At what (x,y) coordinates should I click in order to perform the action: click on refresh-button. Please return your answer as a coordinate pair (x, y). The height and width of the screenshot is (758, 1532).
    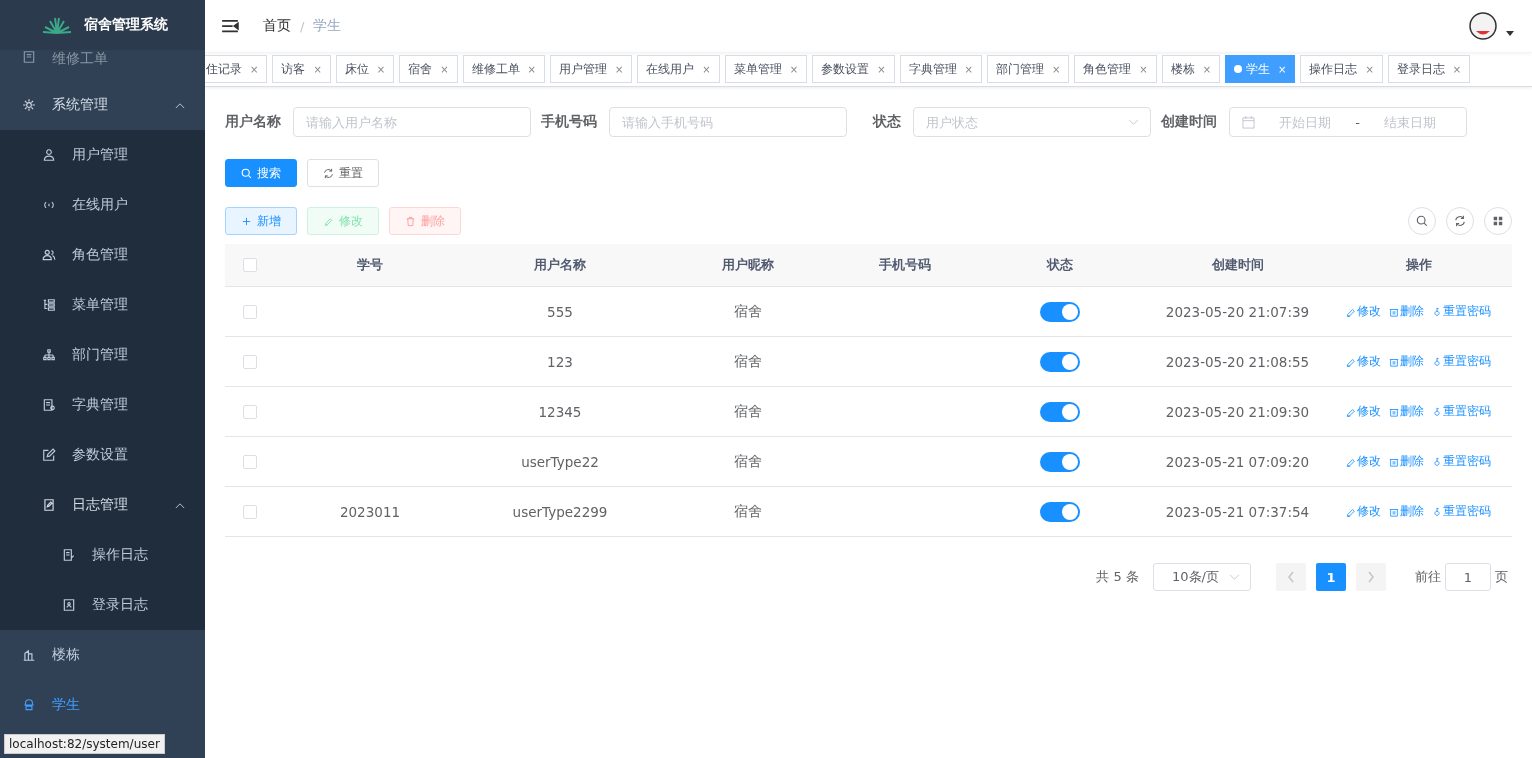
    Looking at the image, I should click on (1460, 221).